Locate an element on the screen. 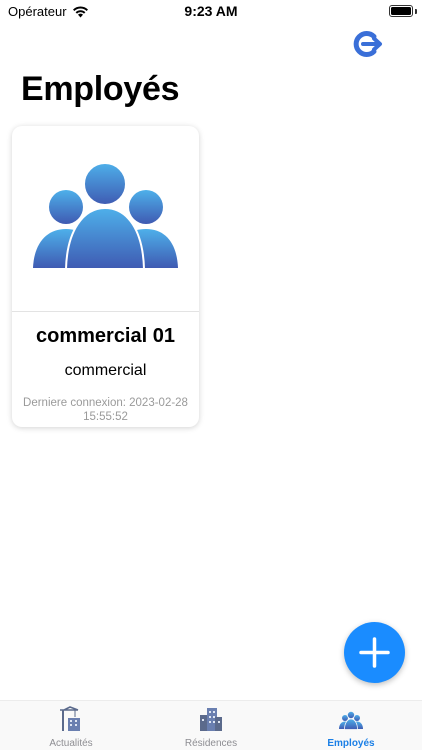 The image size is (422, 750). tab-actualites: Actualités is located at coordinates (71, 725).